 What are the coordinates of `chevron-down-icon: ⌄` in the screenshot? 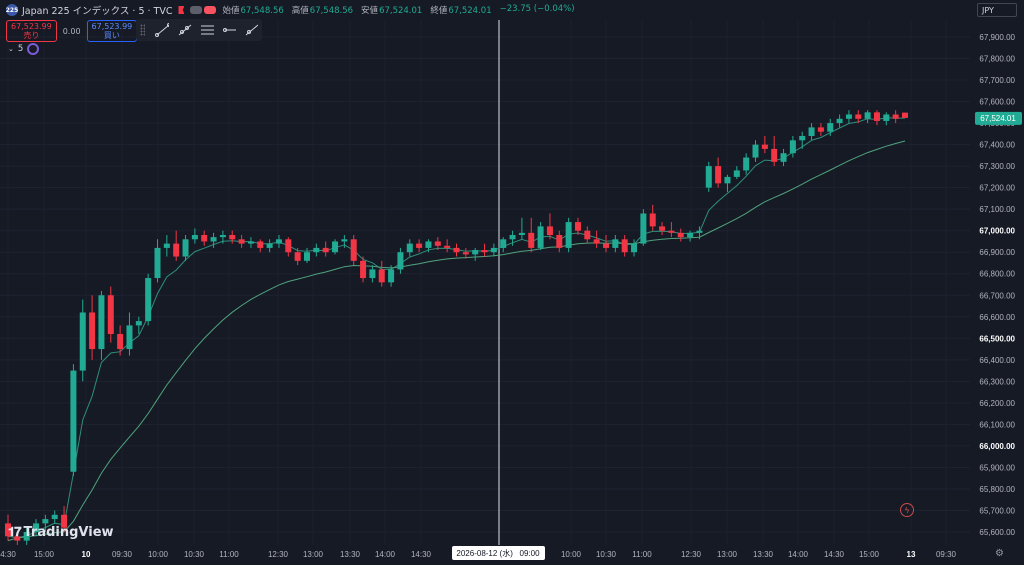 It's located at (11, 49).